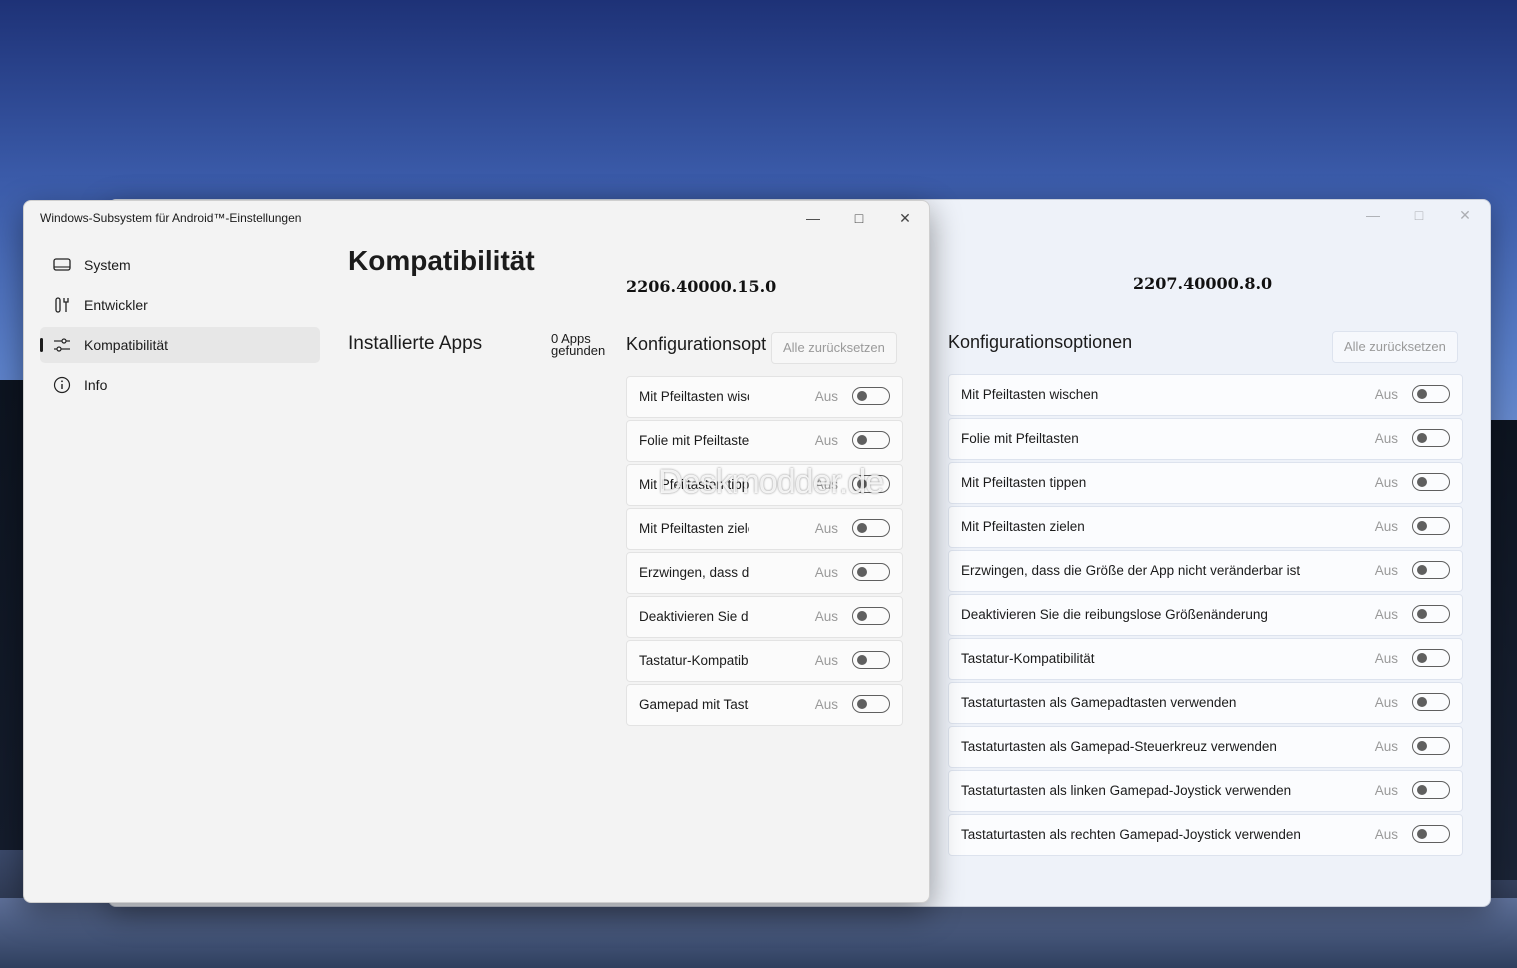 This screenshot has width=1517, height=968. Describe the element at coordinates (1203, 283) in the screenshot. I see `version-label: 2207.40000.8.0` at that location.